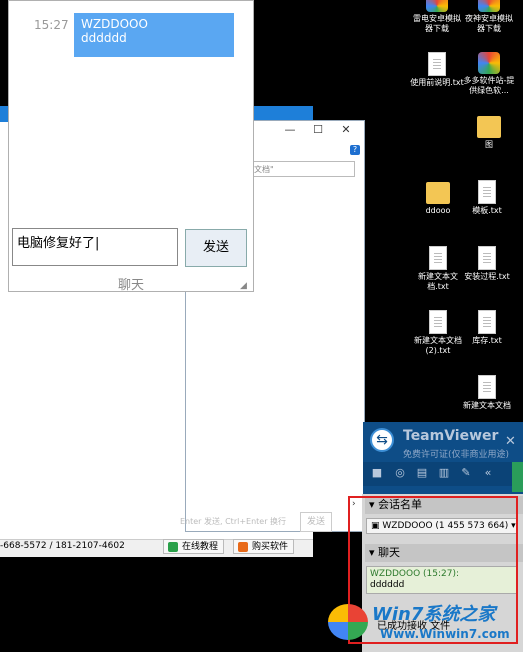 The image size is (523, 652). Describe the element at coordinates (456, 455) in the screenshot. I see `teamviewer-license: 免费许可证(仅非商业用途)` at that location.